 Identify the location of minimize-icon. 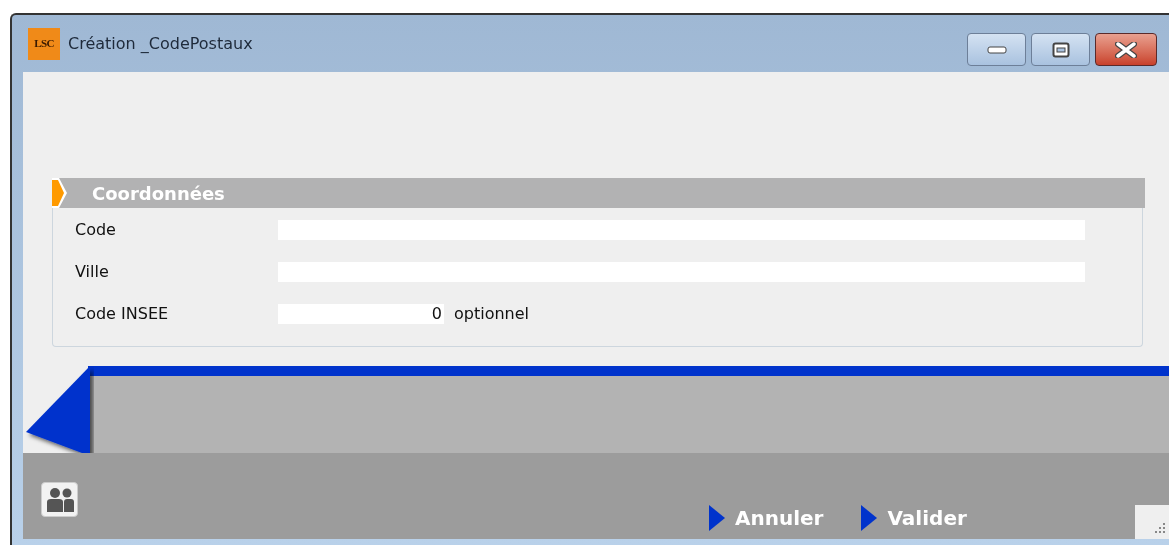
(996, 49).